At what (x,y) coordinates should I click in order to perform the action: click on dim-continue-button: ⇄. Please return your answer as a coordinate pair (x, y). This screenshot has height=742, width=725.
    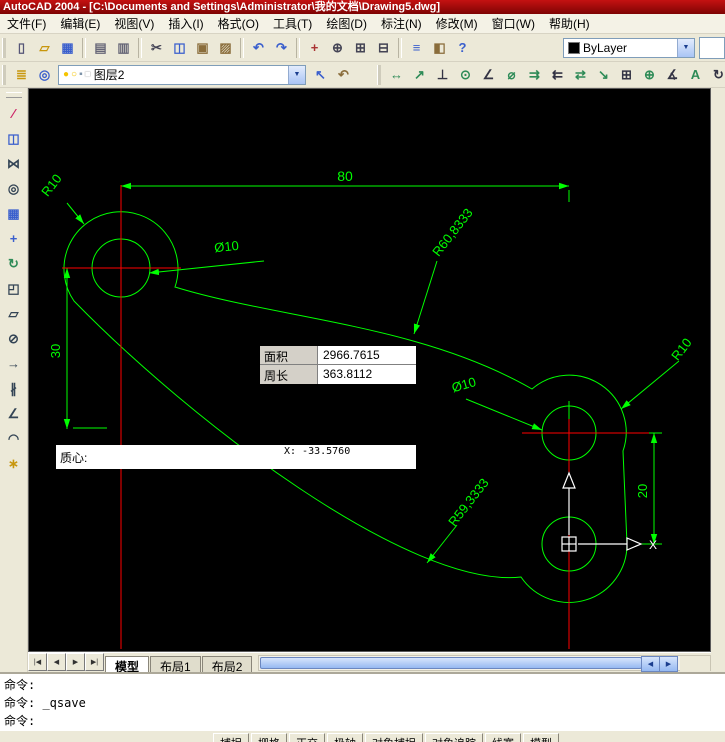
    Looking at the image, I should click on (580, 74).